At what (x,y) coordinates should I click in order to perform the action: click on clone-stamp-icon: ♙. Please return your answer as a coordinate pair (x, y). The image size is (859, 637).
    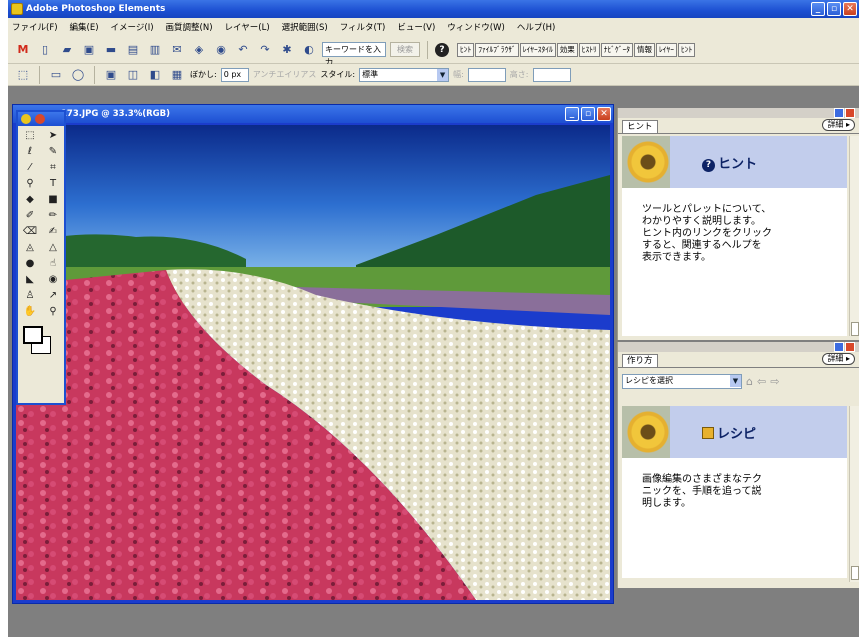
    Looking at the image, I should click on (30, 296).